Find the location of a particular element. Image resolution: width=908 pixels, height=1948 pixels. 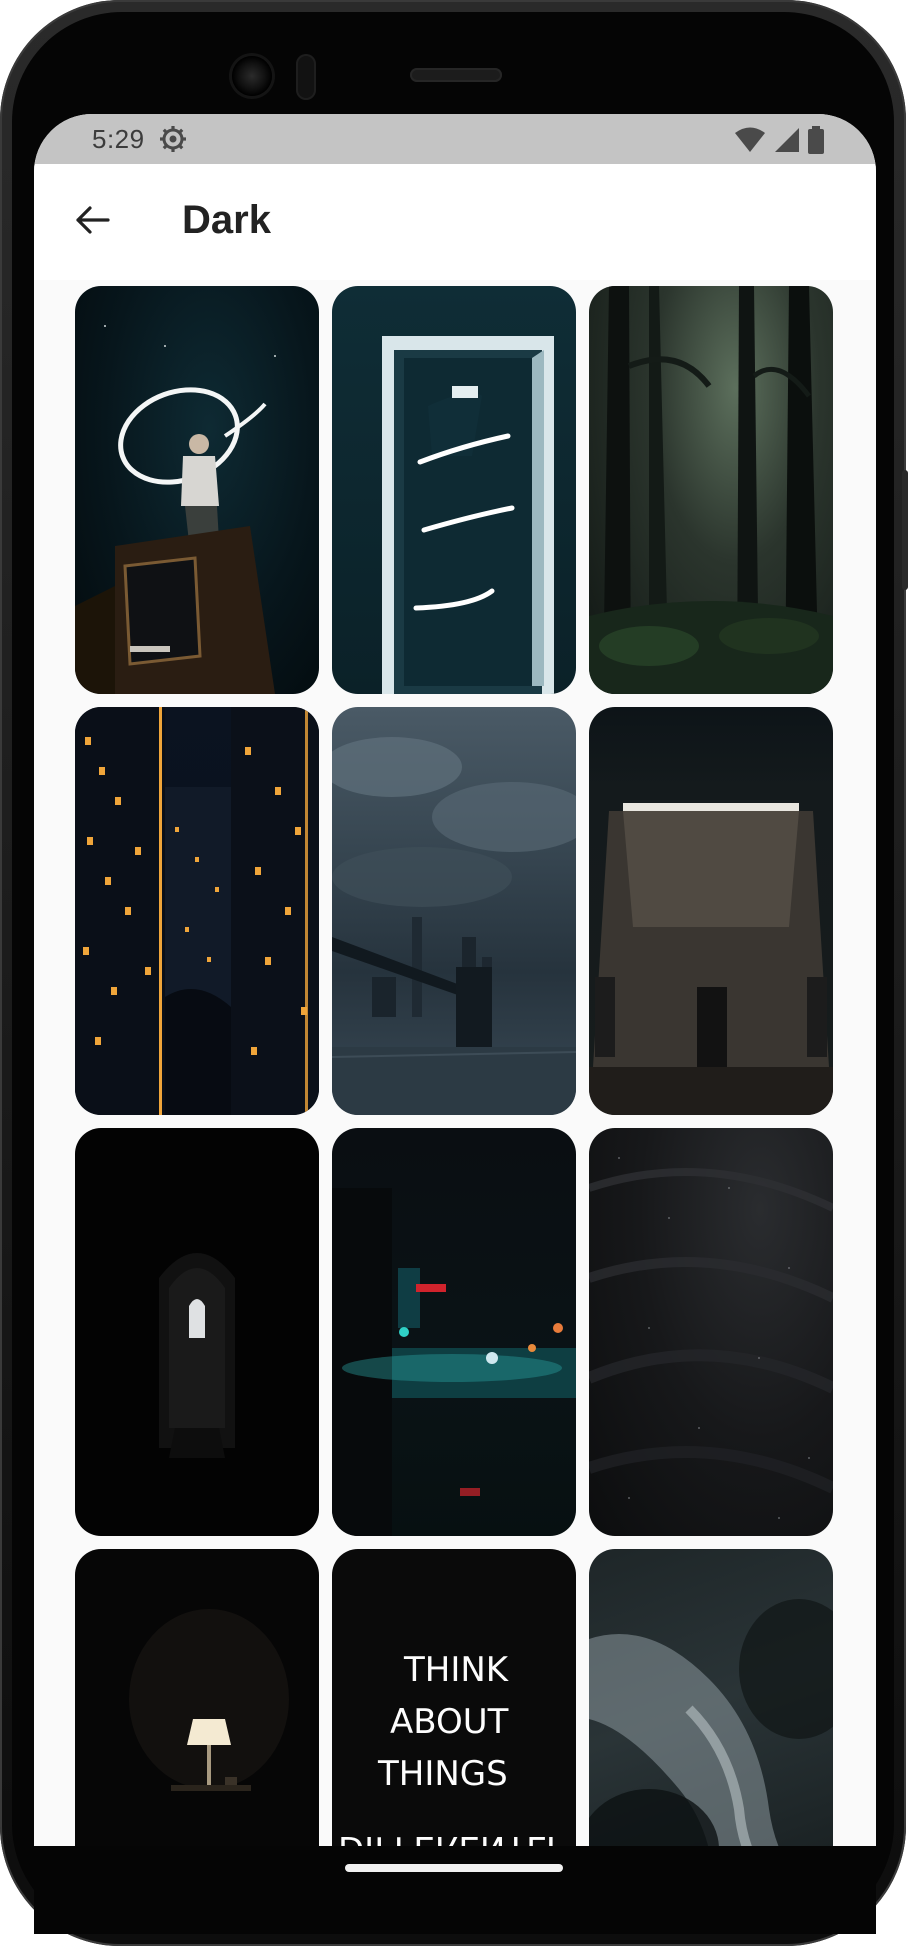

wallpaper-tile-table-lamp-dark is located at coordinates (197, 1697).